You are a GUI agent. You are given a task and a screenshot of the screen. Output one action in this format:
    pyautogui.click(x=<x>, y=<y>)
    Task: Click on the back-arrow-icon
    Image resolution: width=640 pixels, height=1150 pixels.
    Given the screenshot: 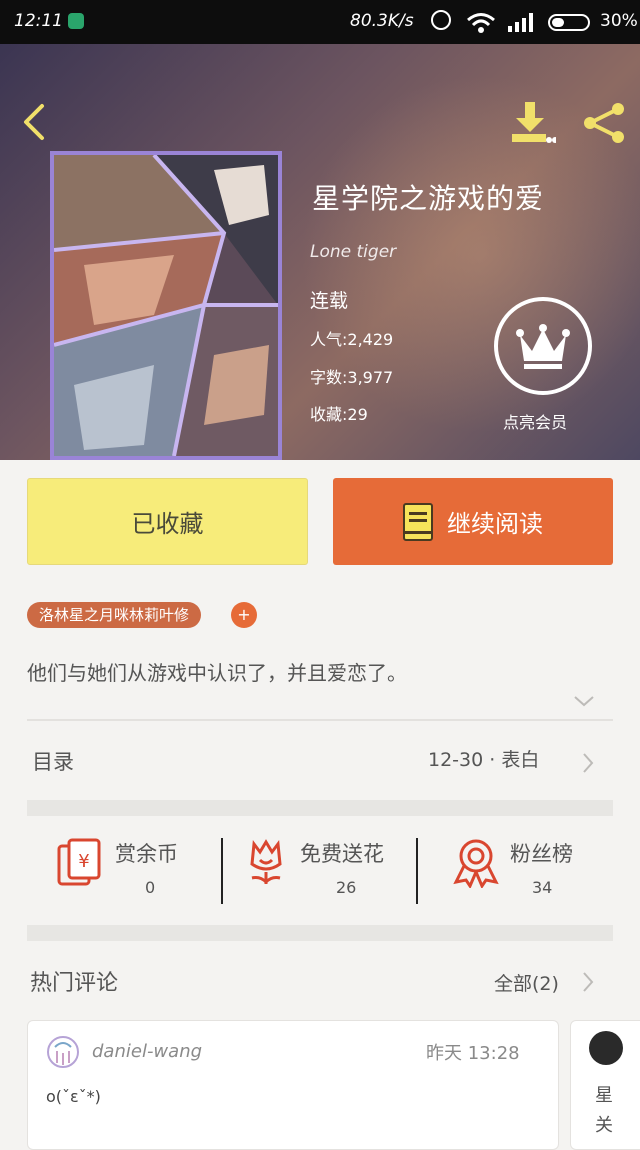 What is the action you would take?
    pyautogui.click(x=33, y=122)
    